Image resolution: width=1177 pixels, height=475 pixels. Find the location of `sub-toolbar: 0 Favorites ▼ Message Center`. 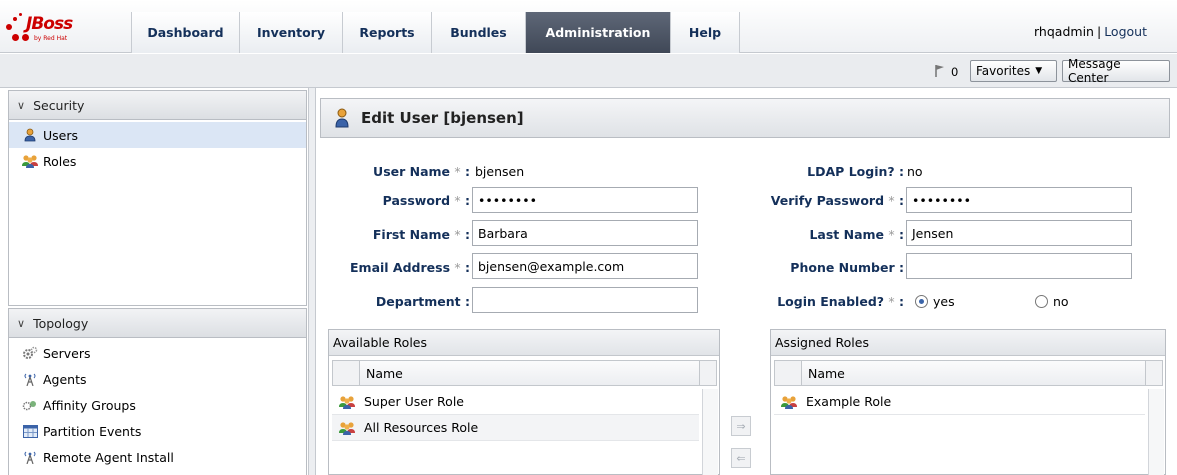

sub-toolbar: 0 Favorites ▼ Message Center is located at coordinates (588, 71).